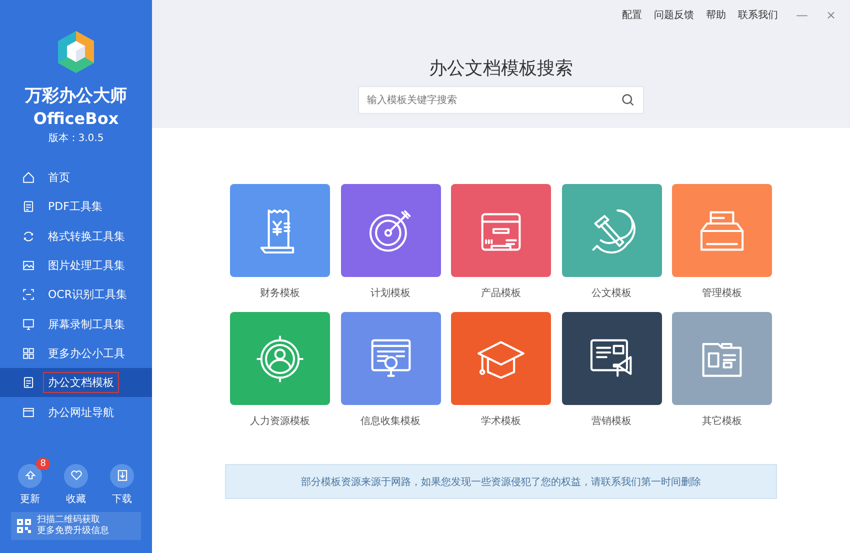 The width and height of the screenshot is (850, 553). Describe the element at coordinates (716, 15) in the screenshot. I see `top-link: 帮助` at that location.